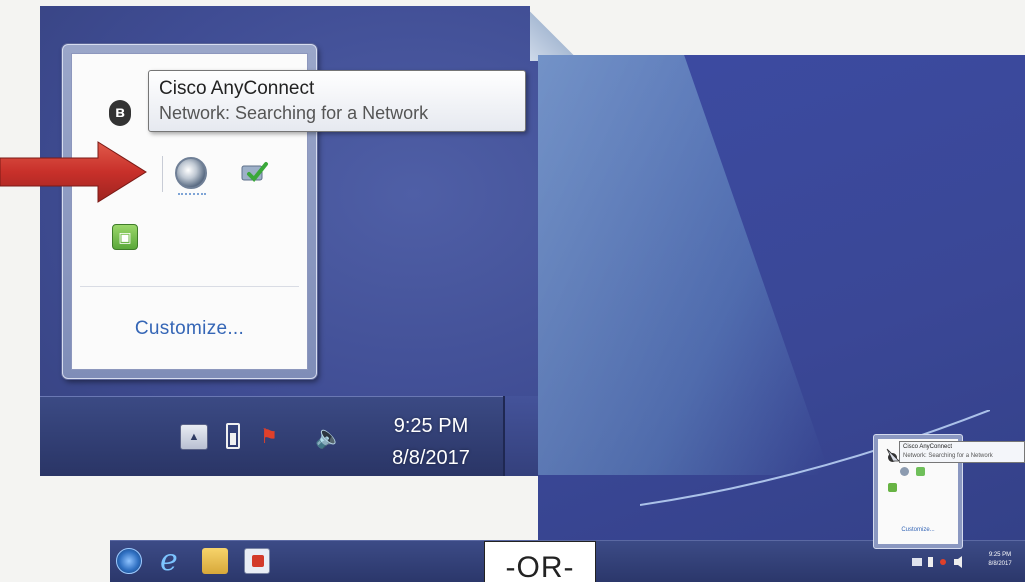  I want to click on clock-time: 9:25 PM, so click(431, 426).